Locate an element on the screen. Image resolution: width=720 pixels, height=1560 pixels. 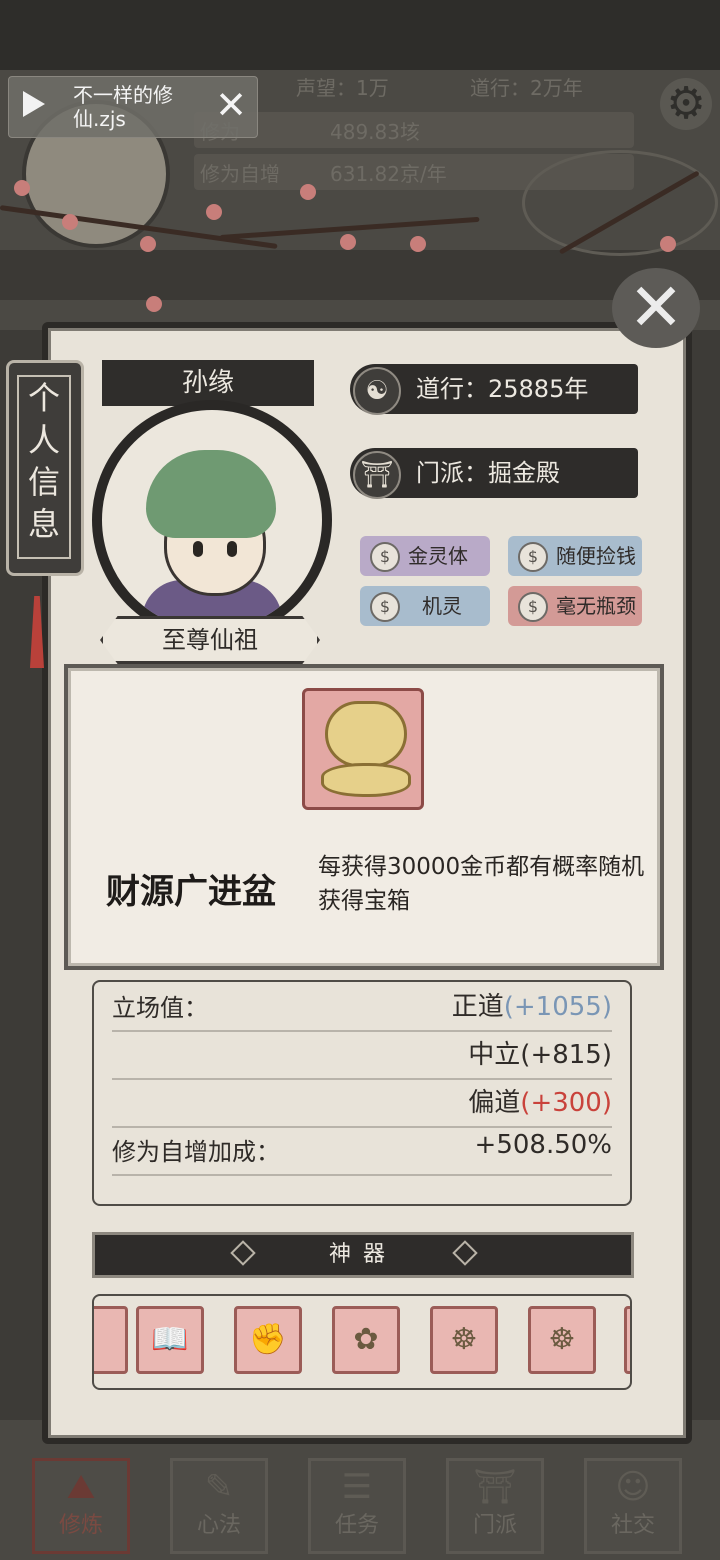
close-button: ✕ is located at coordinates (656, 308).